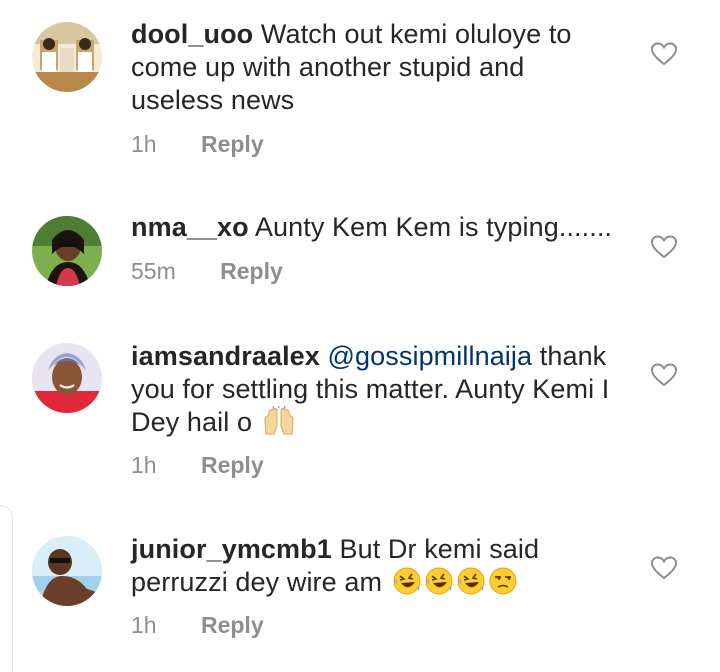 The width and height of the screenshot is (720, 672). Describe the element at coordinates (192, 34) in the screenshot. I see `comment-username: dool_uoo` at that location.